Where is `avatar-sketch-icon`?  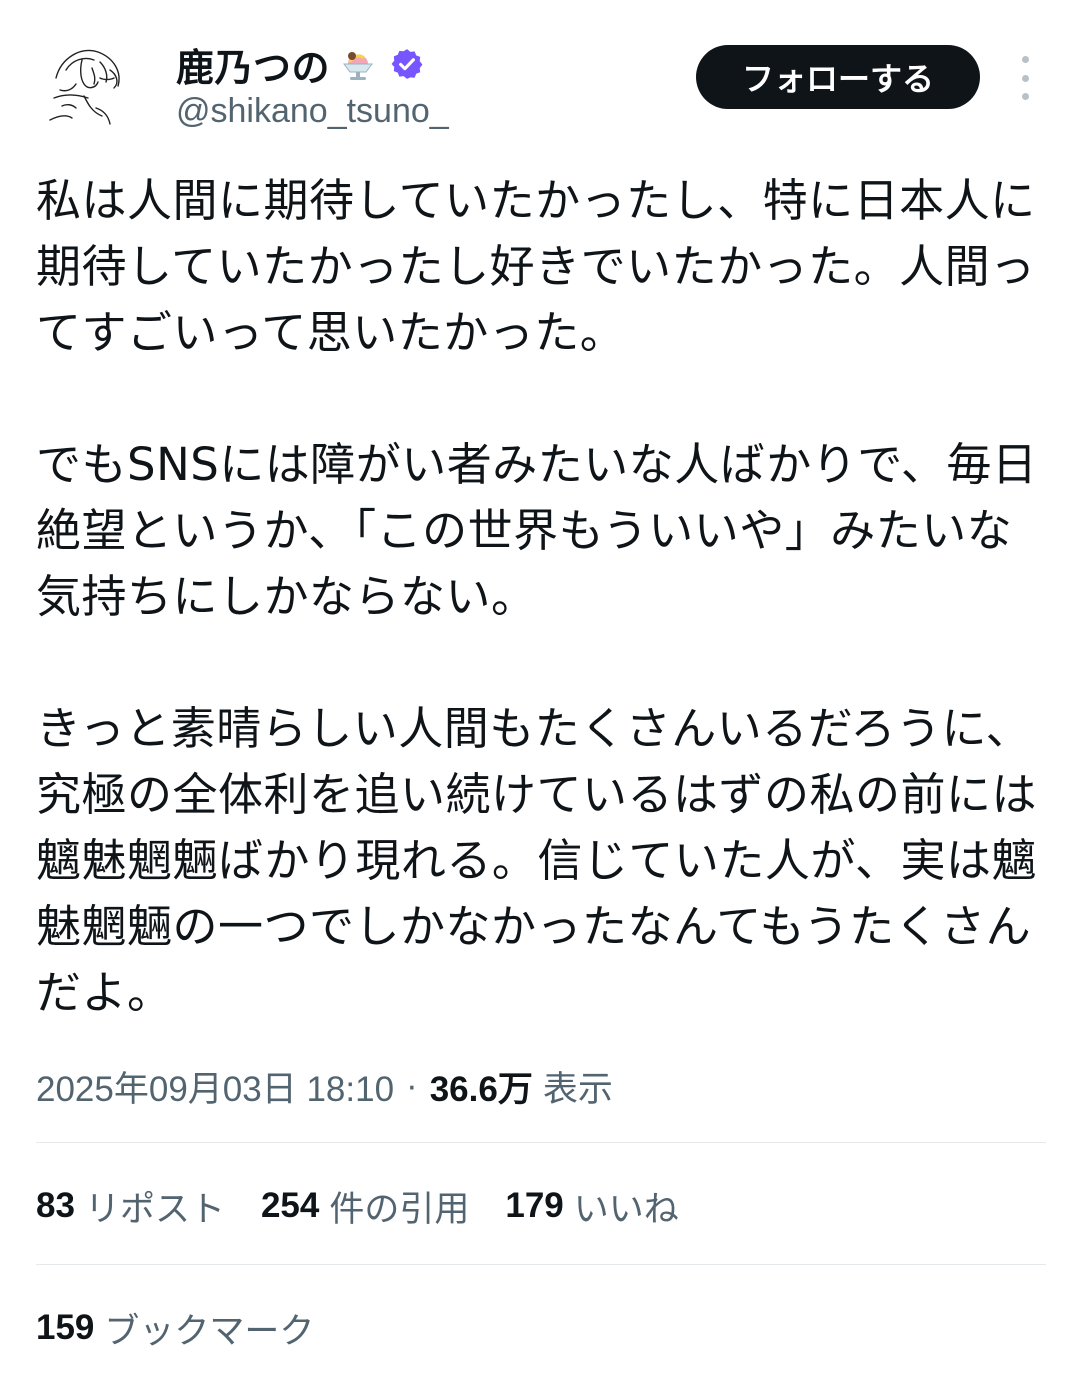
avatar-sketch-icon is located at coordinates (84, 87).